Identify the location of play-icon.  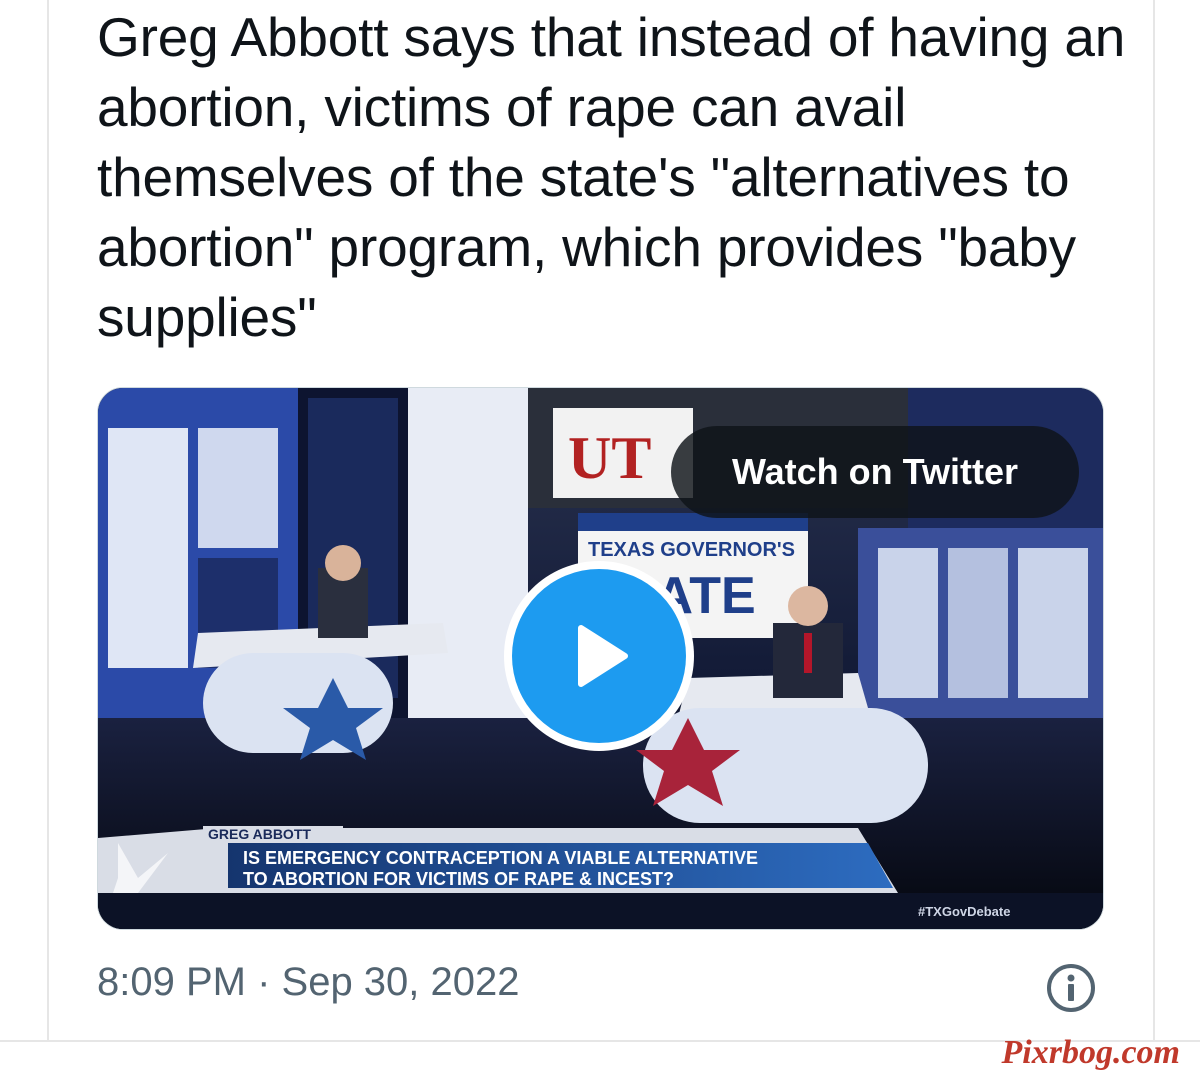
(603, 656).